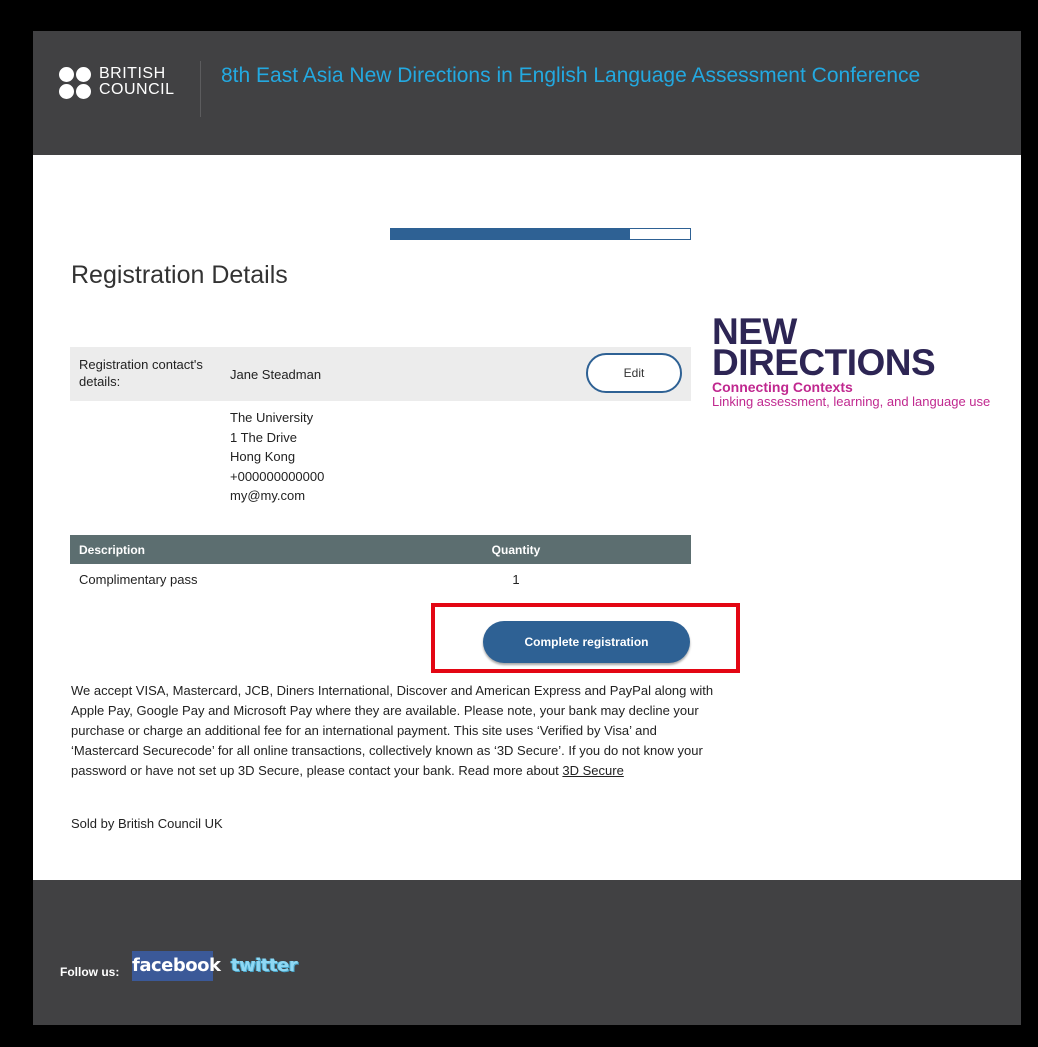 The height and width of the screenshot is (1047, 1038). Describe the element at coordinates (586, 642) in the screenshot. I see `complete-registration-button: Complete registration` at that location.